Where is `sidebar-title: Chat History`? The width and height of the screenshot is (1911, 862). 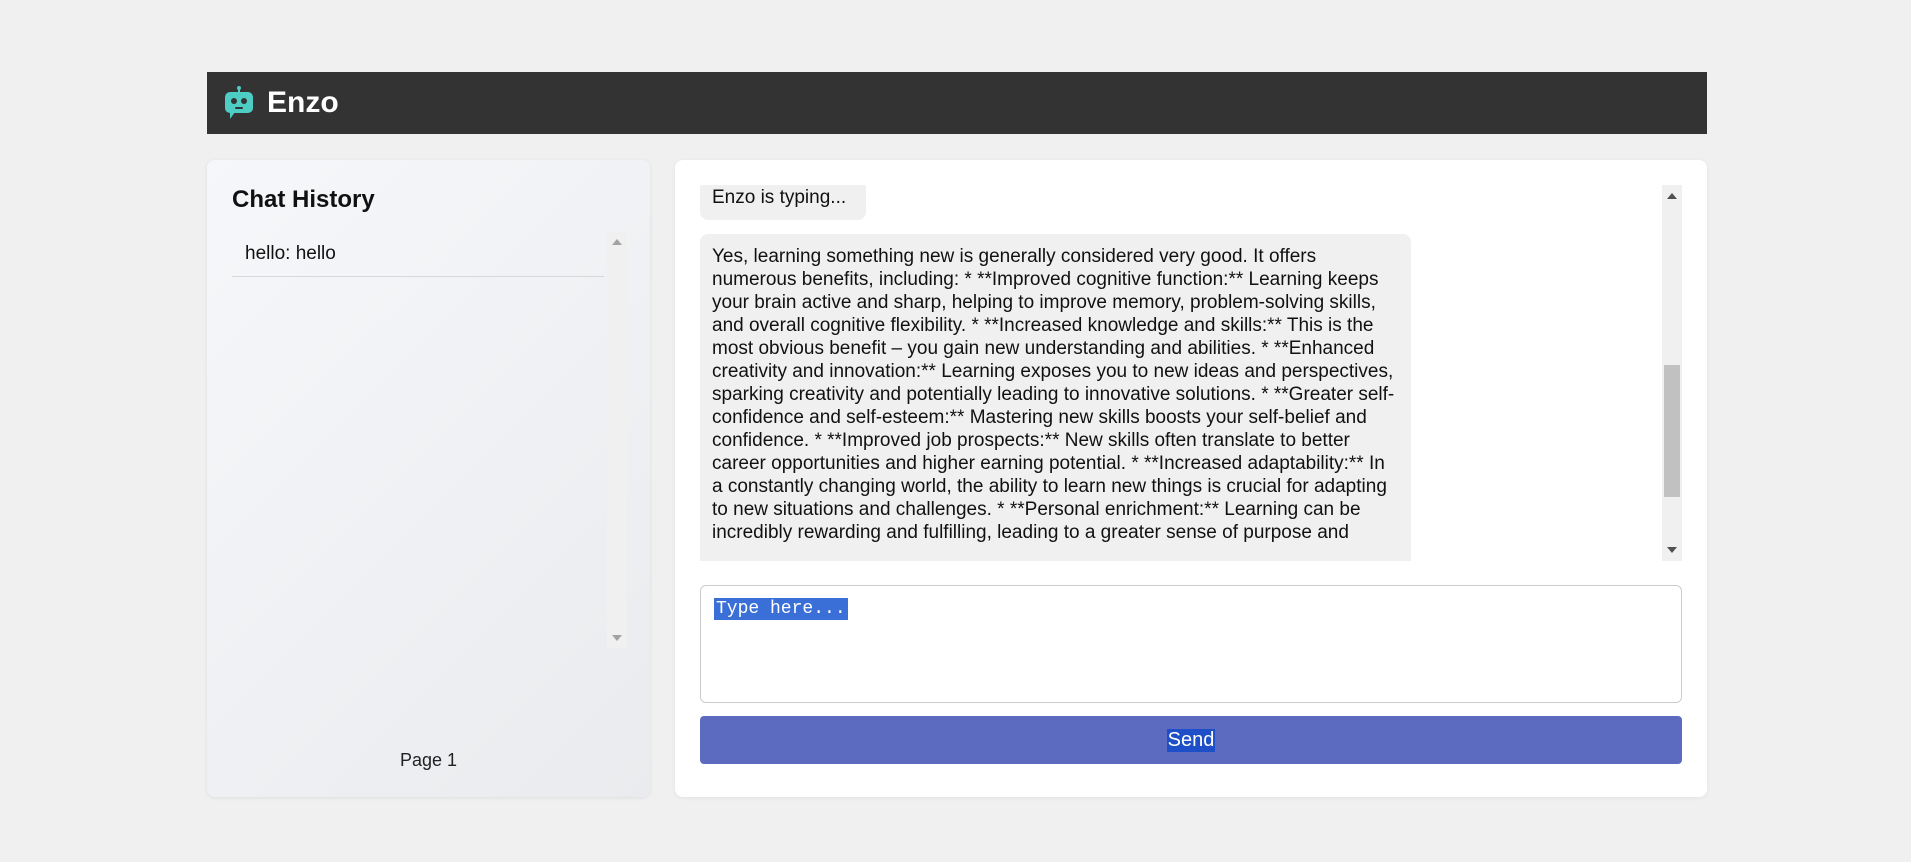 sidebar-title: Chat History is located at coordinates (303, 199).